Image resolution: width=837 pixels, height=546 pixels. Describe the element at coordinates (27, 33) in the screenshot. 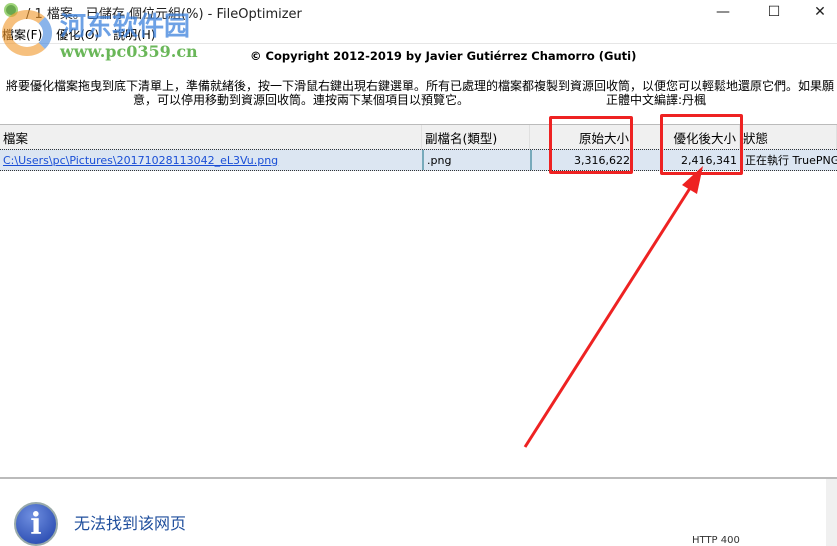

I see `watermark-logo` at that location.